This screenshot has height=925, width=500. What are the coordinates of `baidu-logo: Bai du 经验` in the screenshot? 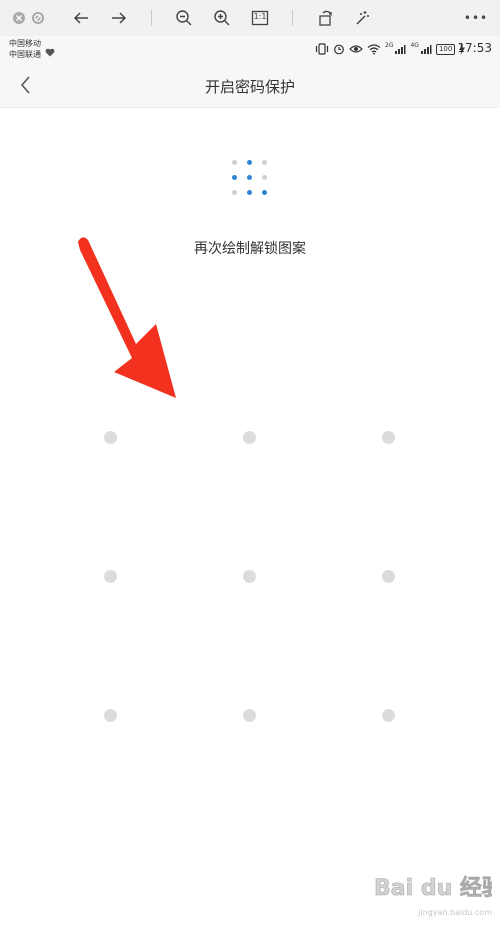 It's located at (437, 888).